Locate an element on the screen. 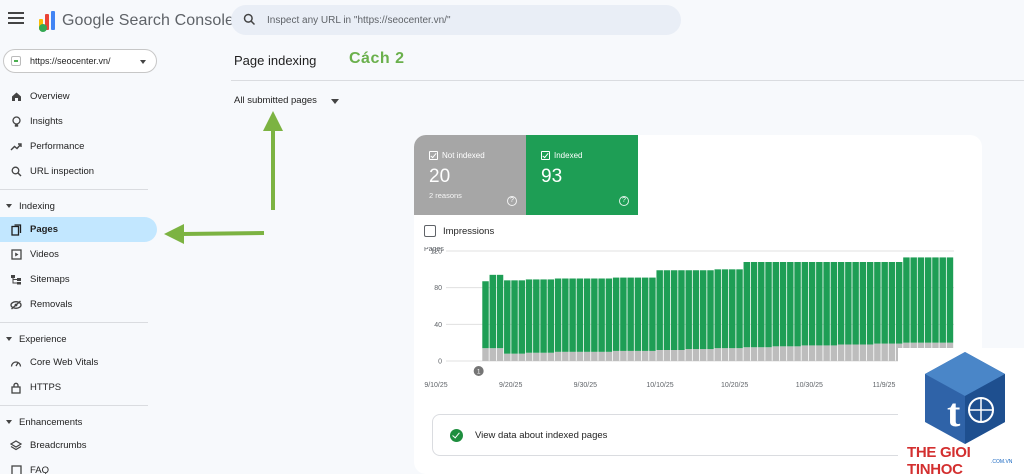  indexed-tile: Indexed 93 ? is located at coordinates (582, 175).